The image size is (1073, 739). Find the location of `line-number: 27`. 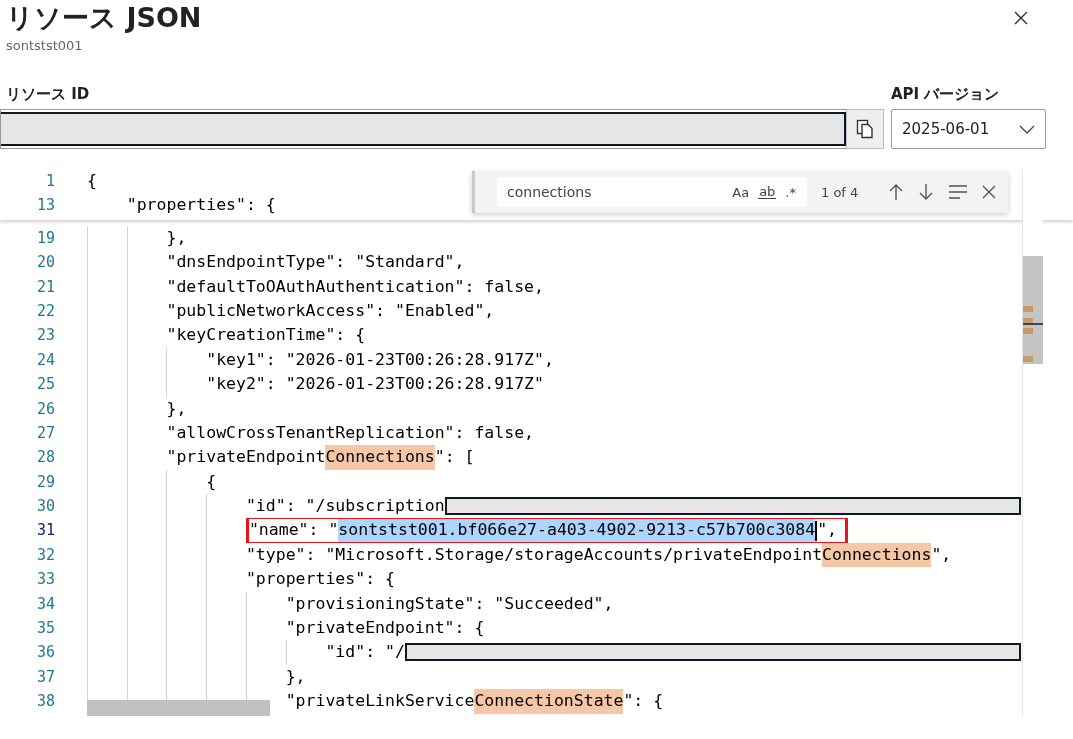

line-number: 27 is located at coordinates (45, 433).